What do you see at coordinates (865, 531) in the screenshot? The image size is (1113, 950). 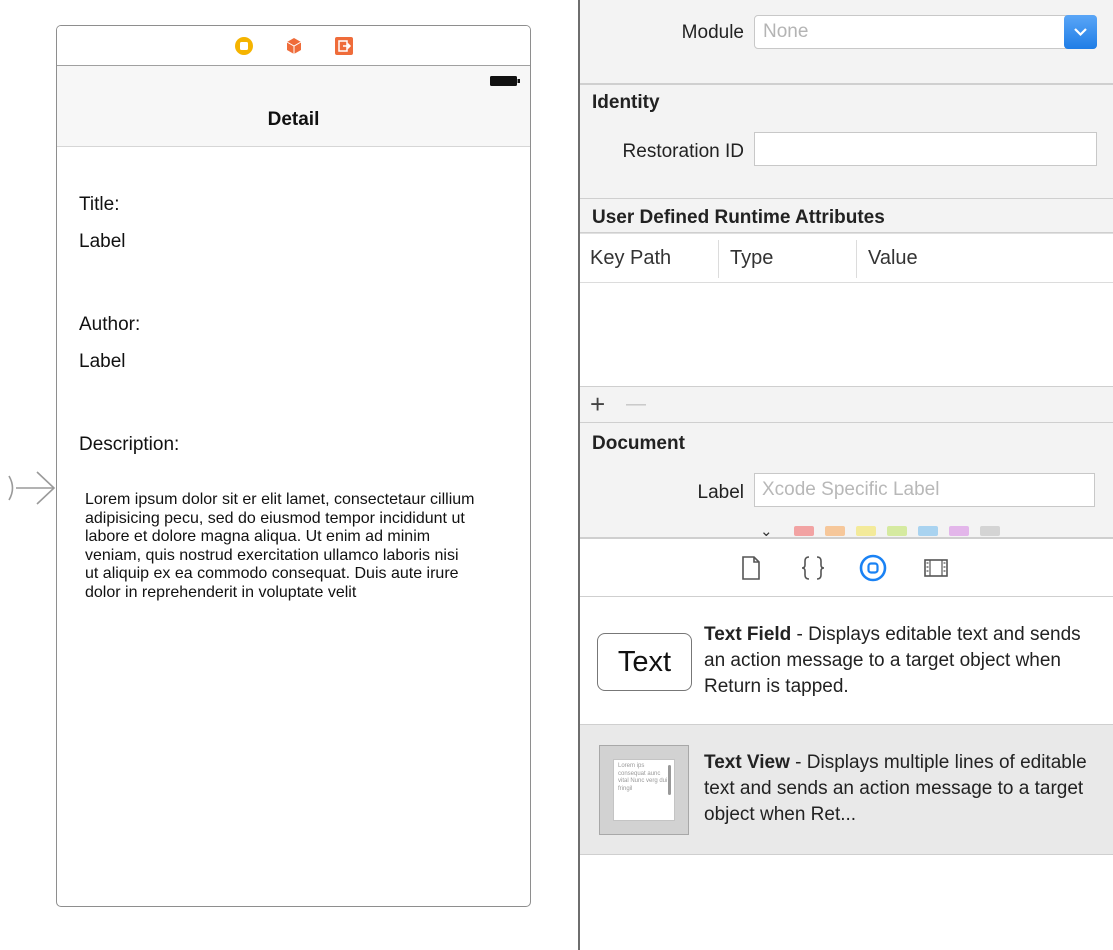 I see `color-swatch-yellow` at bounding box center [865, 531].